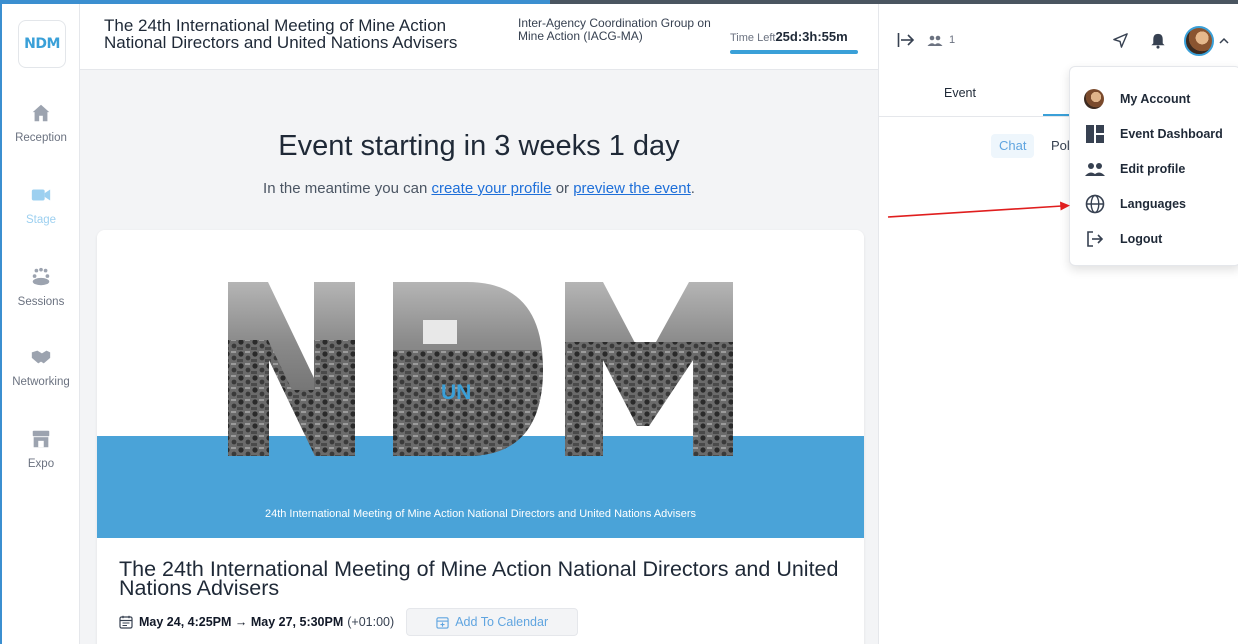 Image resolution: width=1238 pixels, height=644 pixels. What do you see at coordinates (41, 449) in the screenshot?
I see `nav-item-expo: Expo` at bounding box center [41, 449].